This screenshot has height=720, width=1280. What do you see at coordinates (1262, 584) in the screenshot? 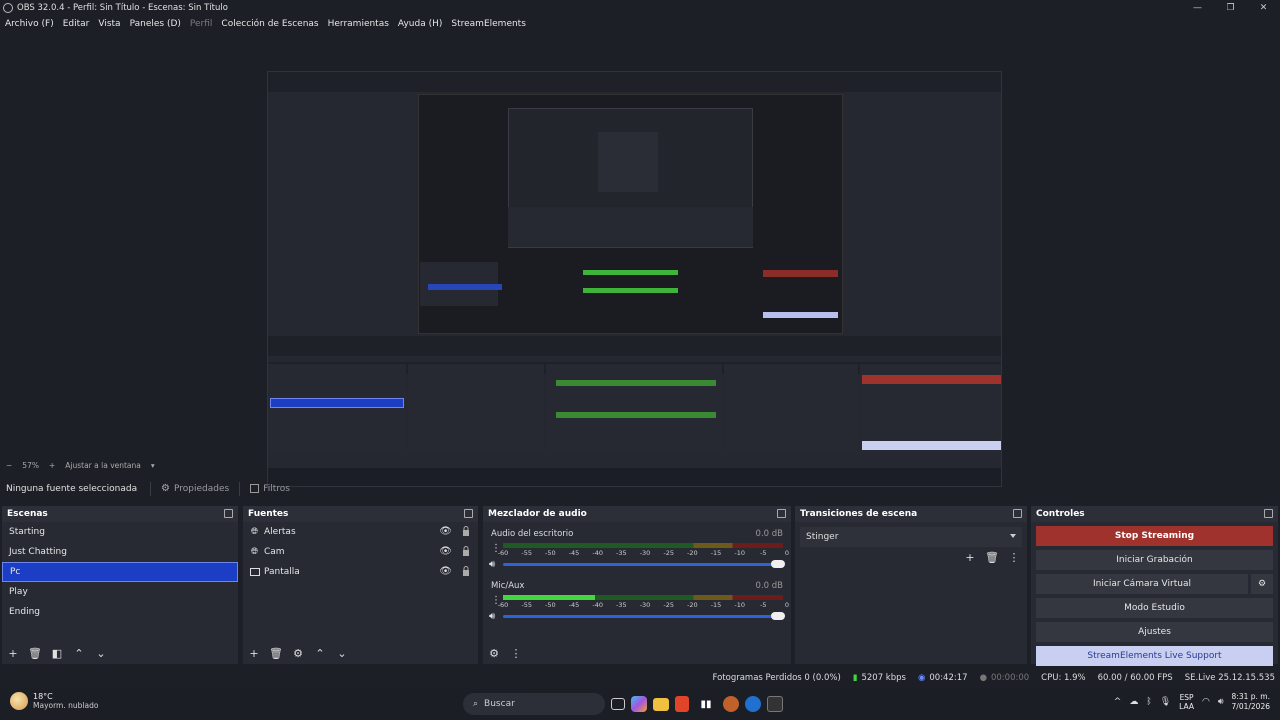
I see `virtual-cam-settings-button: ⚙` at bounding box center [1262, 584].